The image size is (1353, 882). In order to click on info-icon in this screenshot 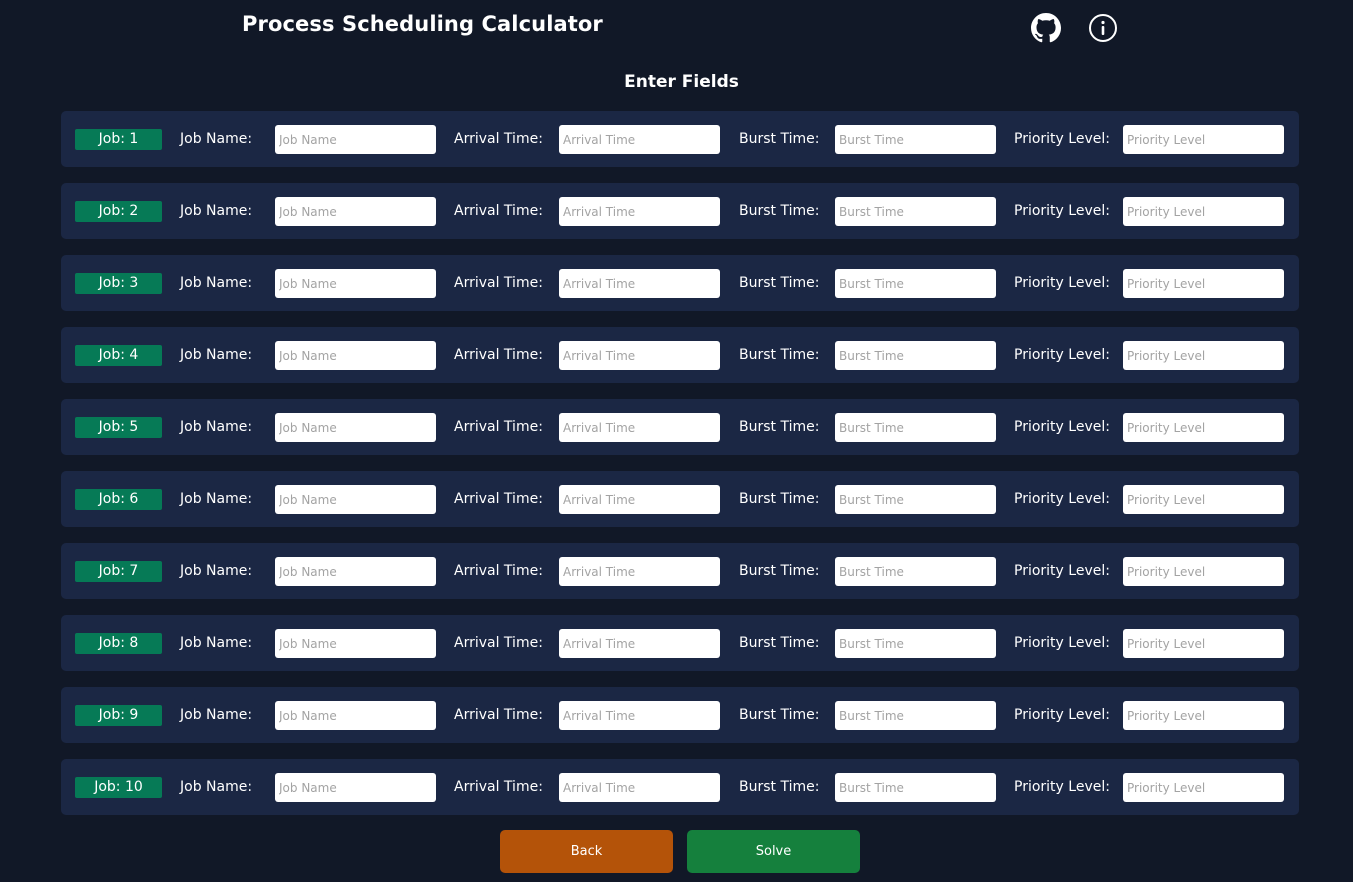, I will do `click(1103, 28)`.